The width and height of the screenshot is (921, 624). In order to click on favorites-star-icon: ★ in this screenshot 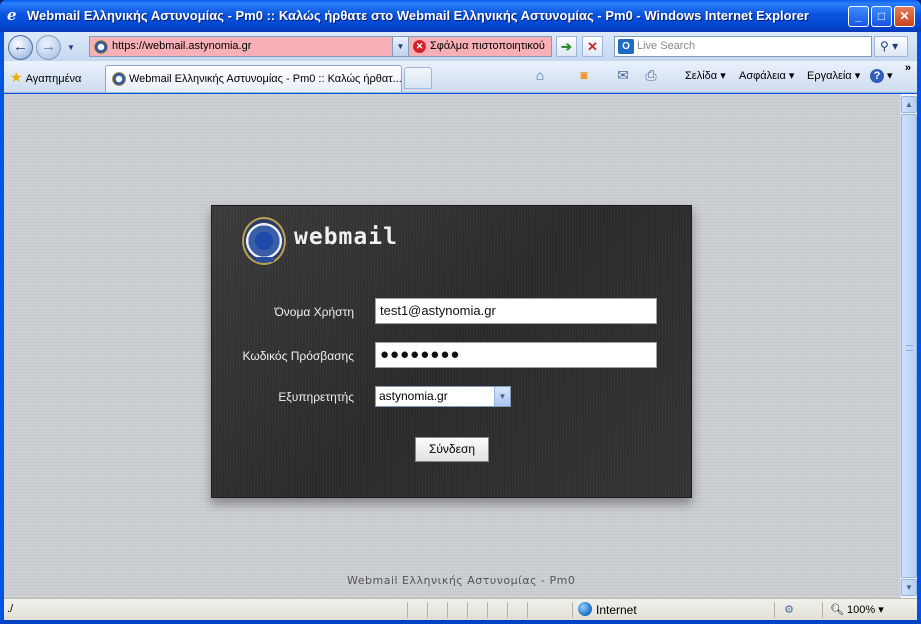, I will do `click(16, 77)`.